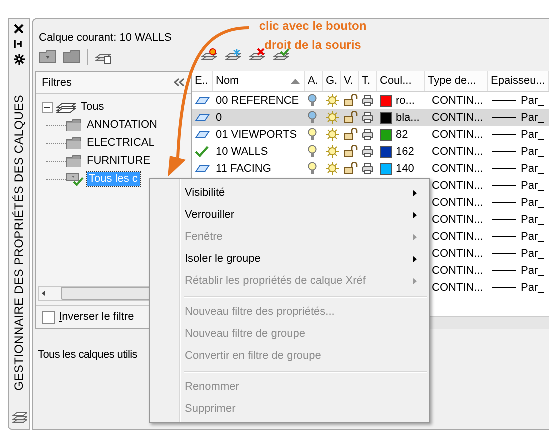 This screenshot has height=435, width=549. Describe the element at coordinates (313, 36) in the screenshot. I see `annotation-text: clic avec le bouton droit de la souris` at that location.